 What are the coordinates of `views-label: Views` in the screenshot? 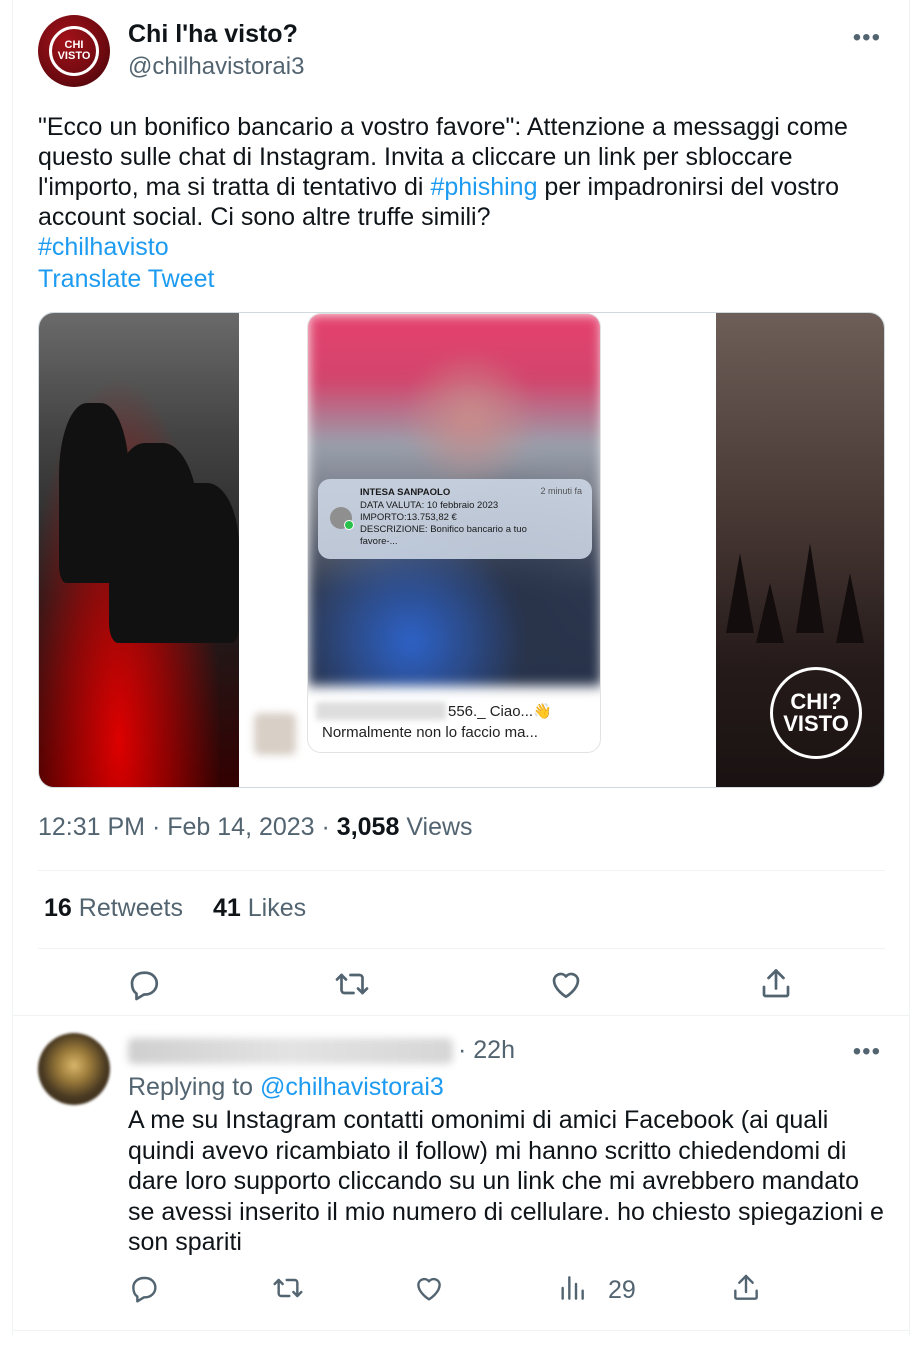 It's located at (439, 827).